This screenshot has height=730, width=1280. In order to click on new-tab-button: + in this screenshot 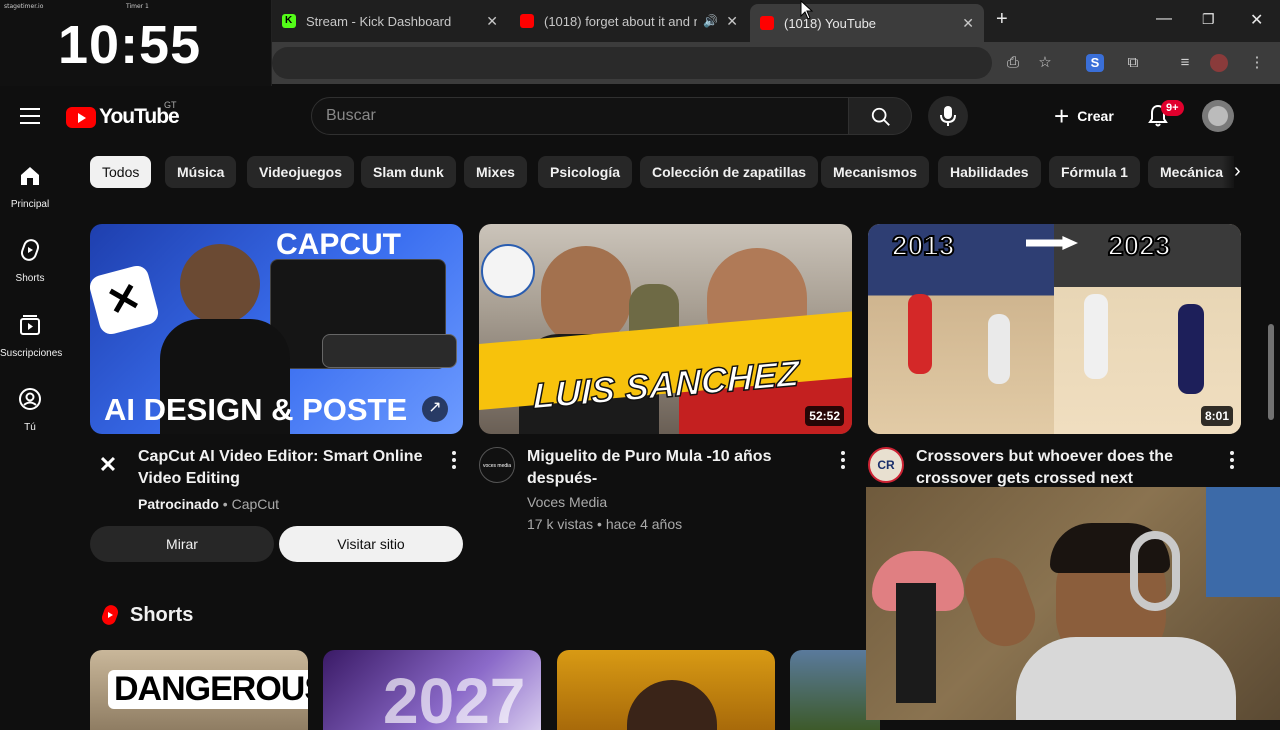, I will do `click(1002, 19)`.